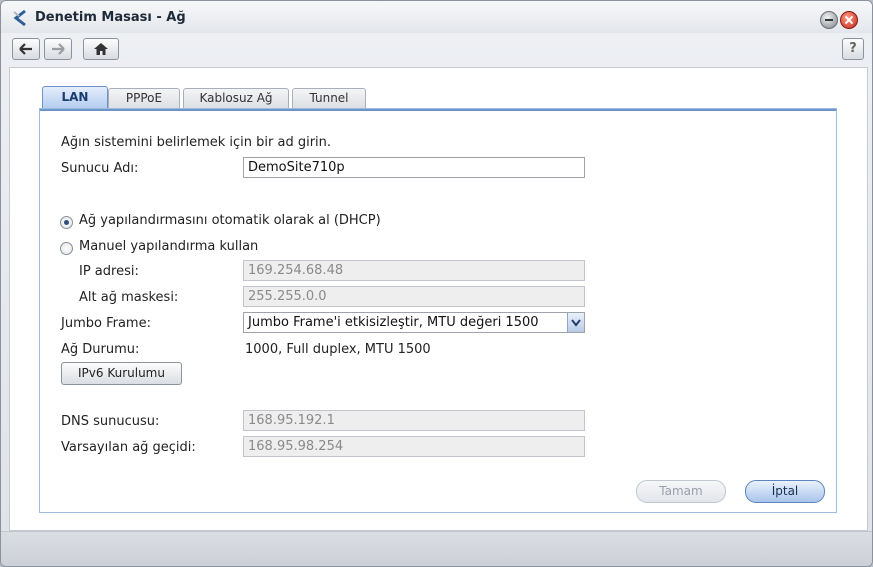  Describe the element at coordinates (236, 98) in the screenshot. I see `tab-wireless: Kablosuz Ağ` at that location.